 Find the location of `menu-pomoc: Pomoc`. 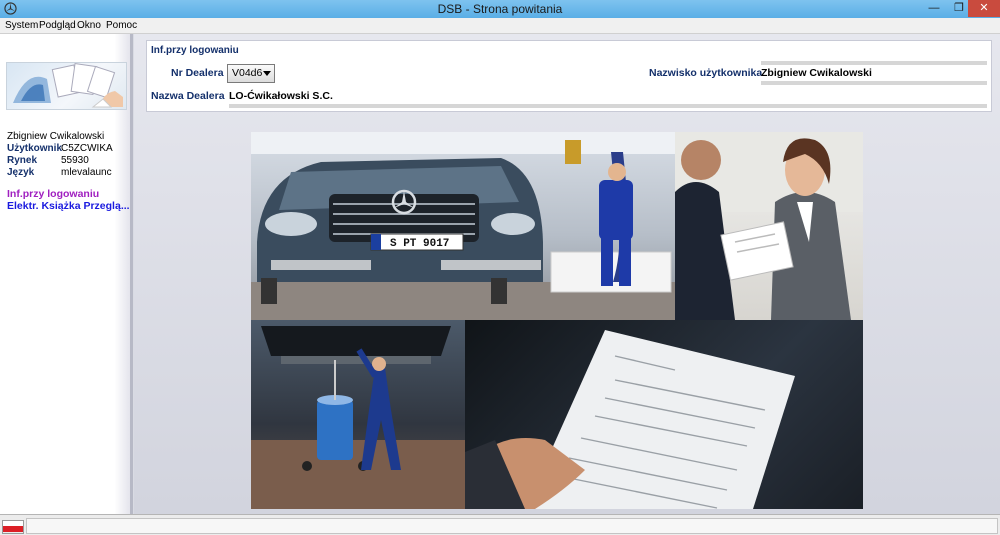

menu-pomoc: Pomoc is located at coordinates (121, 25).